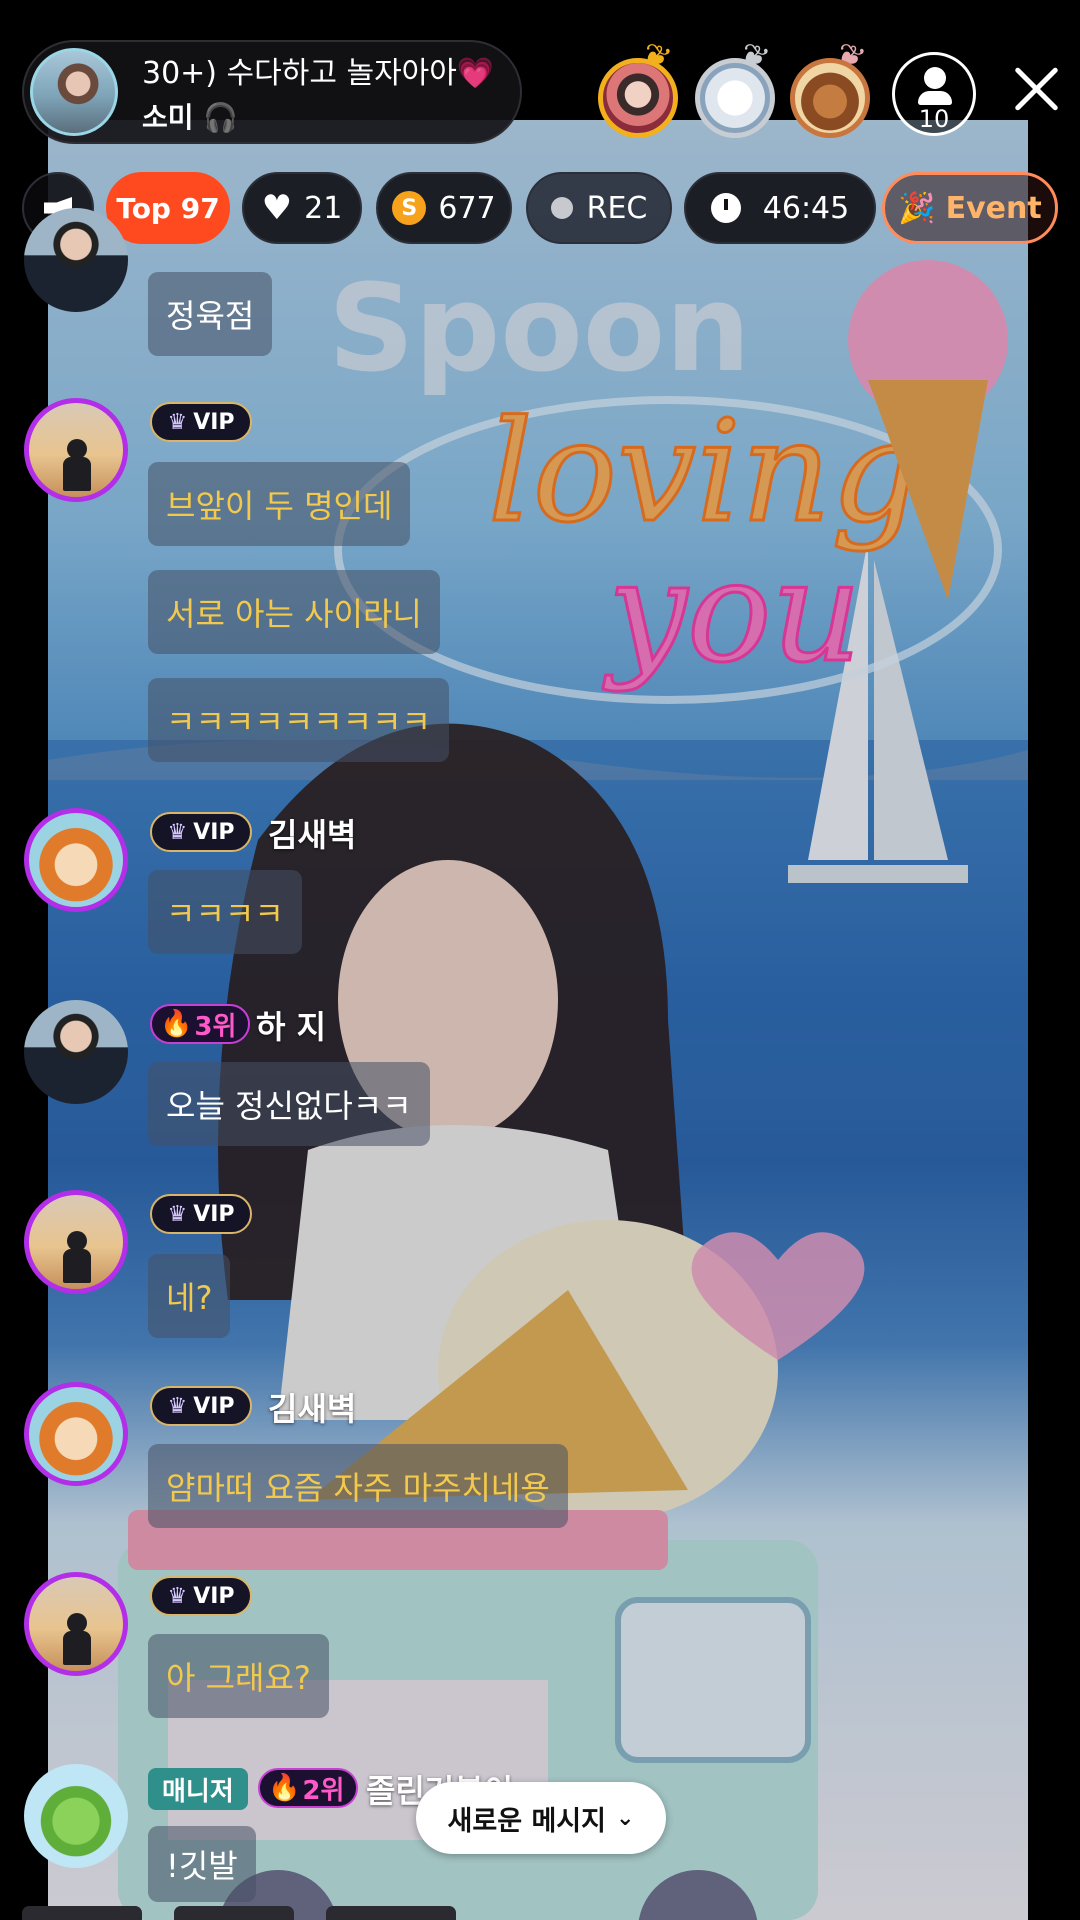 This screenshot has height=1920, width=1080. I want to click on chat-text: ㅋㅋㅋㅋ, so click(225, 914).